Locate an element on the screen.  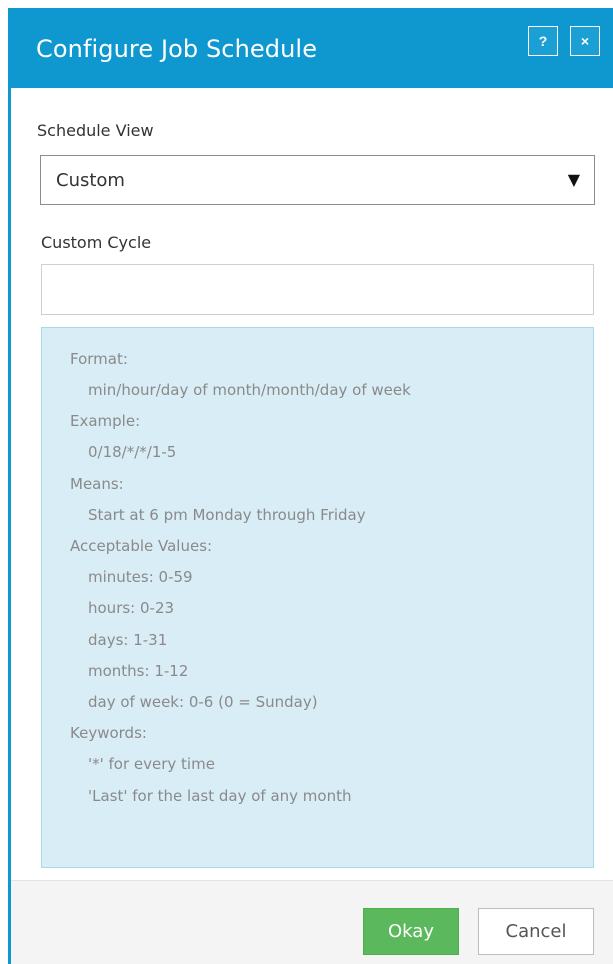
example-heading: Example: is located at coordinates (105, 421).